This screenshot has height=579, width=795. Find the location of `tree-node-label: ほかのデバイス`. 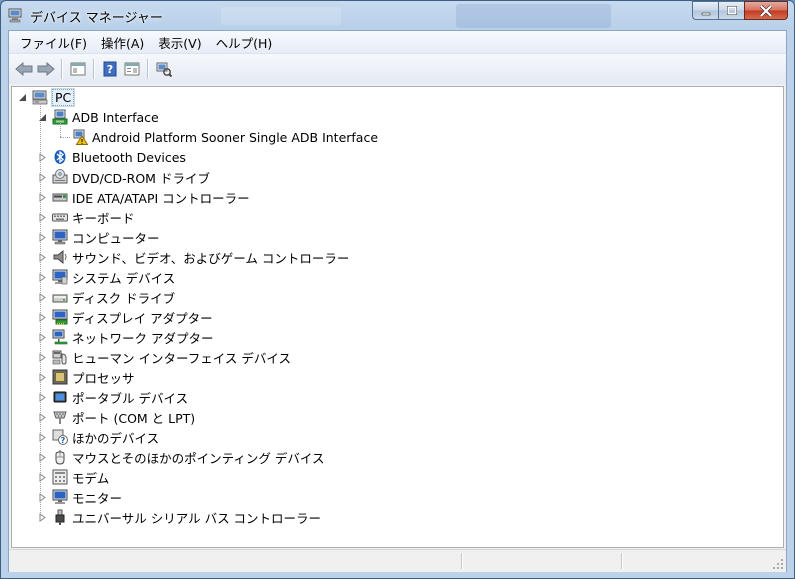

tree-node-label: ほかのデバイス is located at coordinates (116, 438).